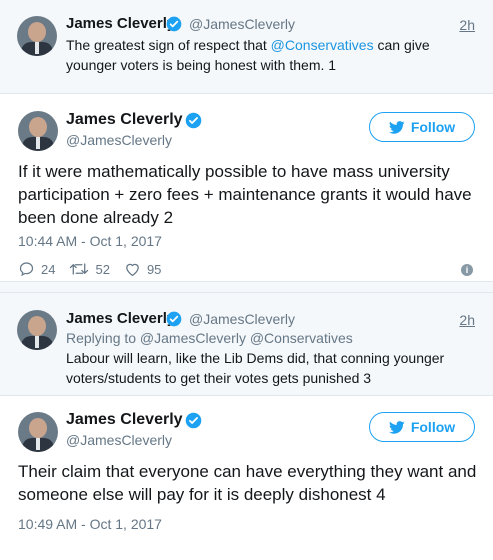 The image size is (493, 560). Describe the element at coordinates (154, 269) in the screenshot. I see `like-count: 95` at that location.